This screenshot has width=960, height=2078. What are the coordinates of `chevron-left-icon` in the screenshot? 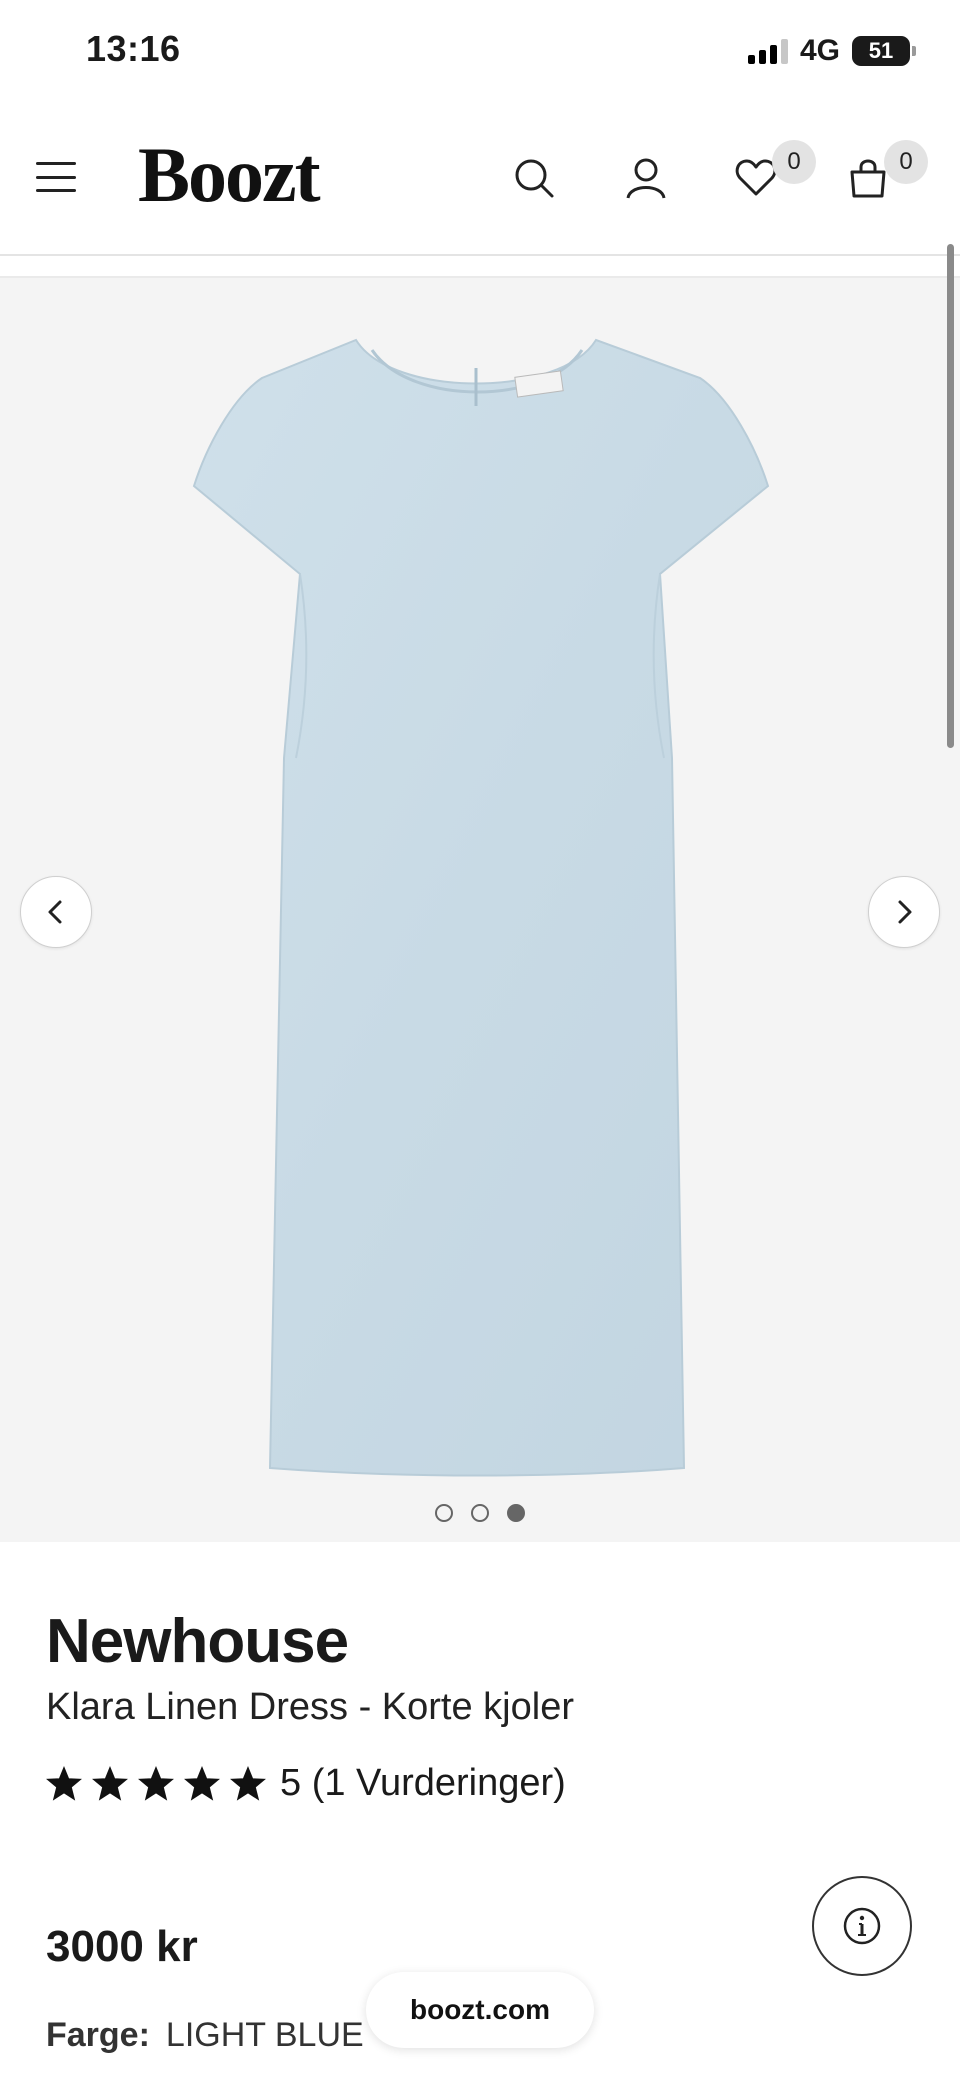 It's located at (55, 912).